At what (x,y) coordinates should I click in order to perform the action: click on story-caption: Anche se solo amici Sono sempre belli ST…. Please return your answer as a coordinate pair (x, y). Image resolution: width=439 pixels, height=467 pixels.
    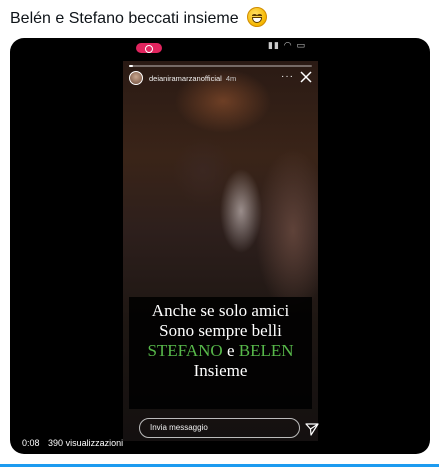
    Looking at the image, I should click on (220, 353).